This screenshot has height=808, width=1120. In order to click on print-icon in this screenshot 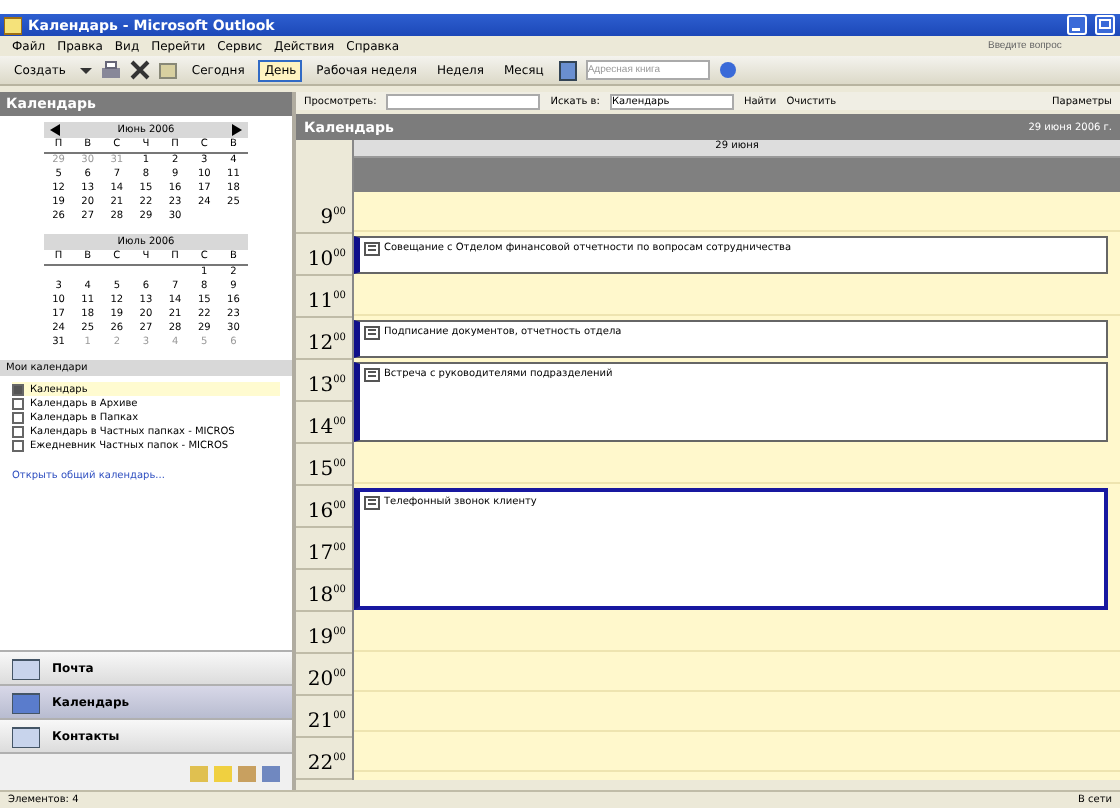, I will do `click(110, 70)`.